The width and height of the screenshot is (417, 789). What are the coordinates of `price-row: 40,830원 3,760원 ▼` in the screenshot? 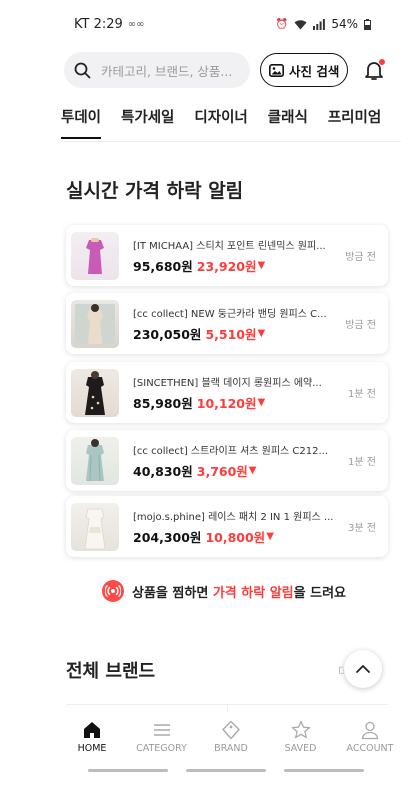 It's located at (236, 470).